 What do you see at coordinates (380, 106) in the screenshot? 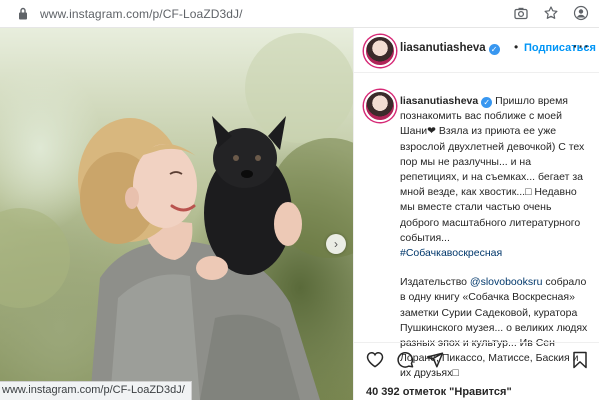
I see `caption-avatar` at bounding box center [380, 106].